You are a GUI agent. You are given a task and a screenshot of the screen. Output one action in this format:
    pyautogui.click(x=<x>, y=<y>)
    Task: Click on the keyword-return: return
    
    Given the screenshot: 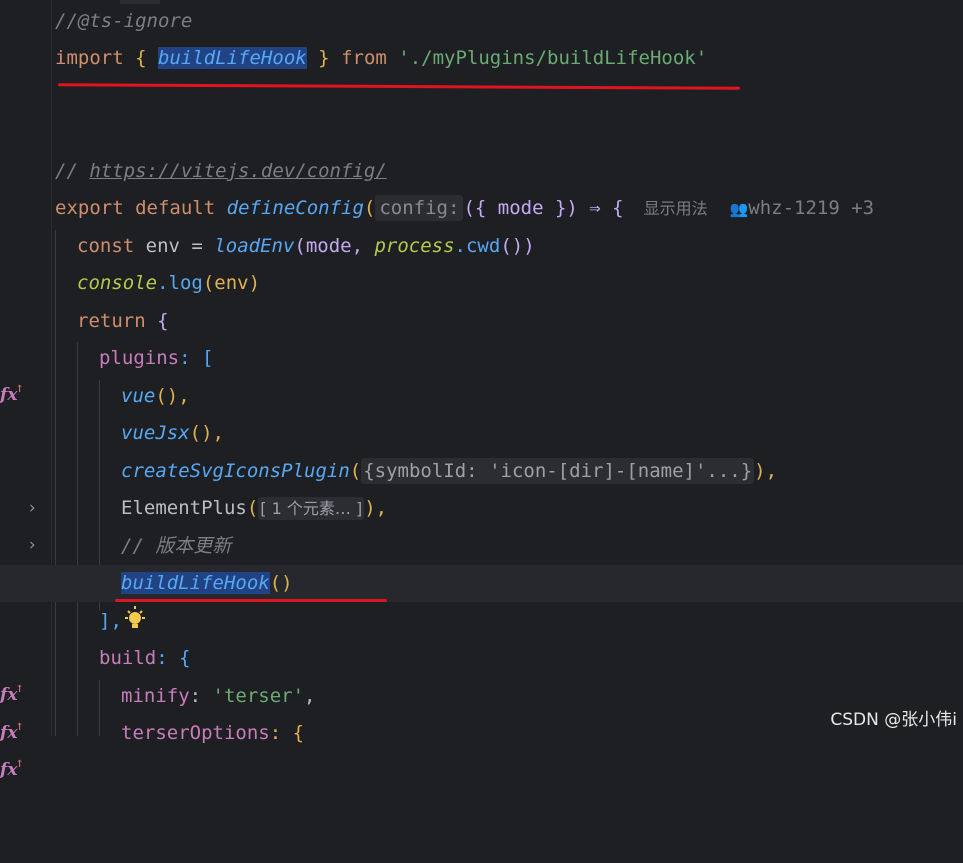 What is the action you would take?
    pyautogui.click(x=111, y=321)
    